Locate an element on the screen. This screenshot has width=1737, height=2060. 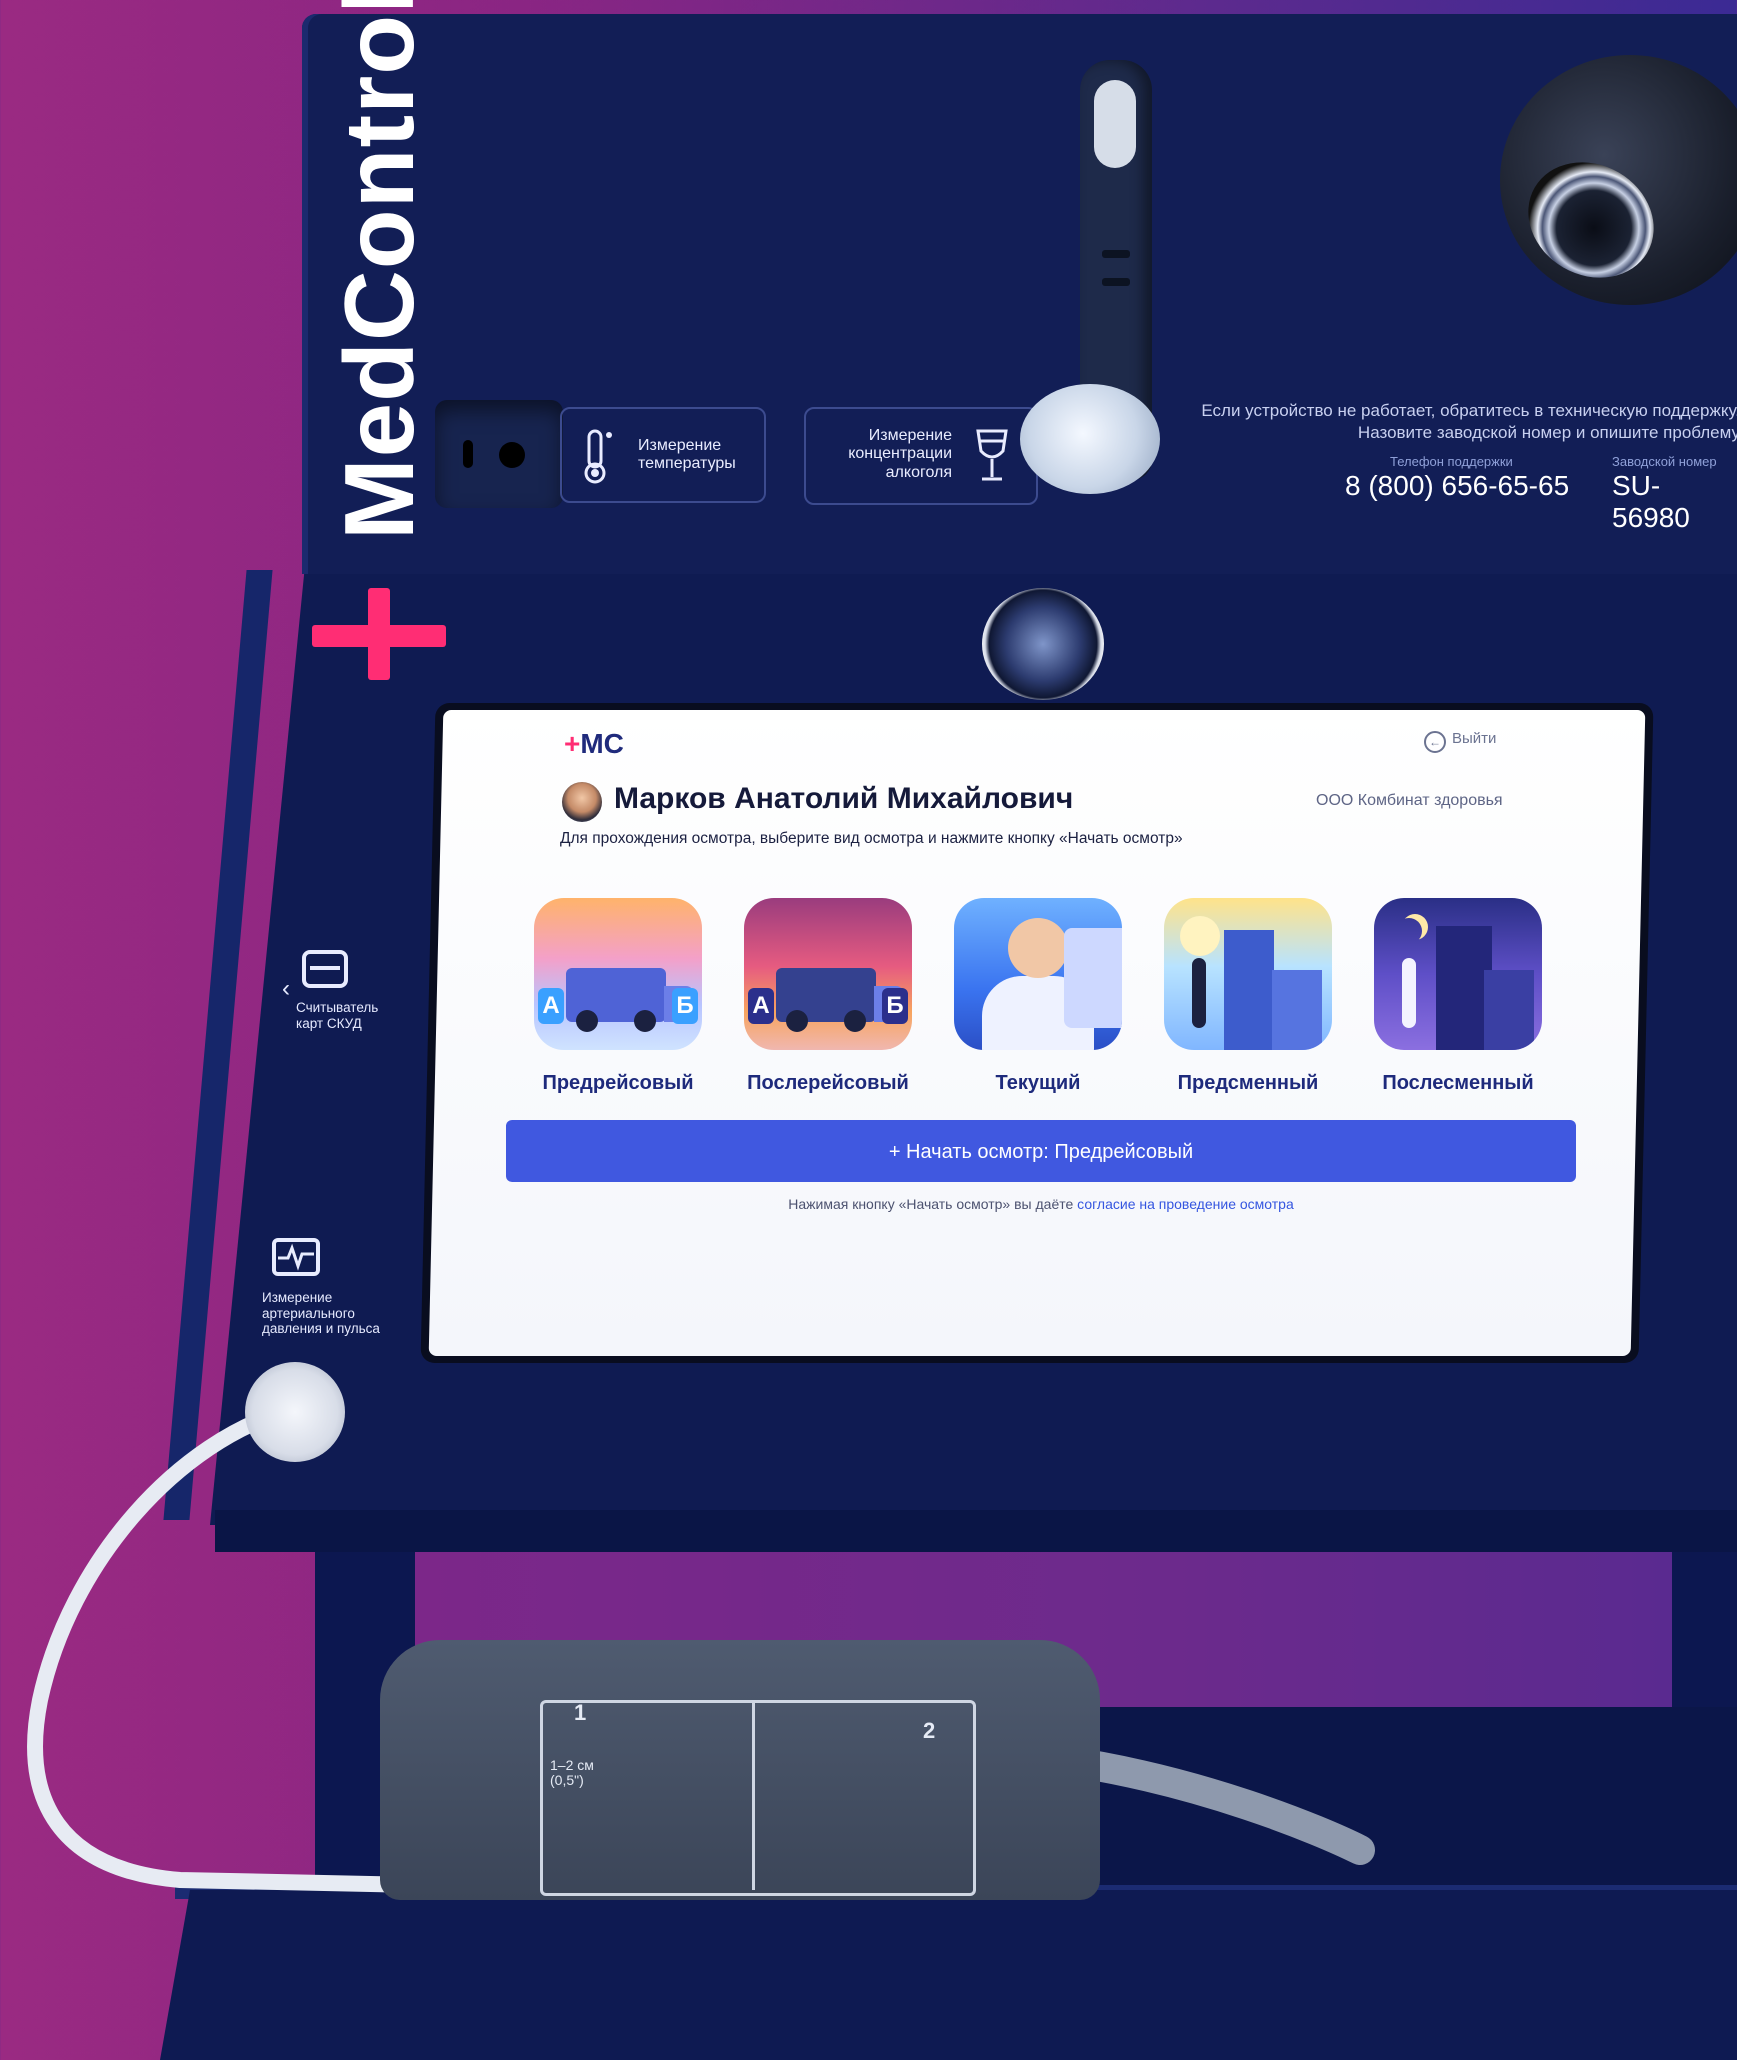
app-logo: +MC is located at coordinates (594, 744).